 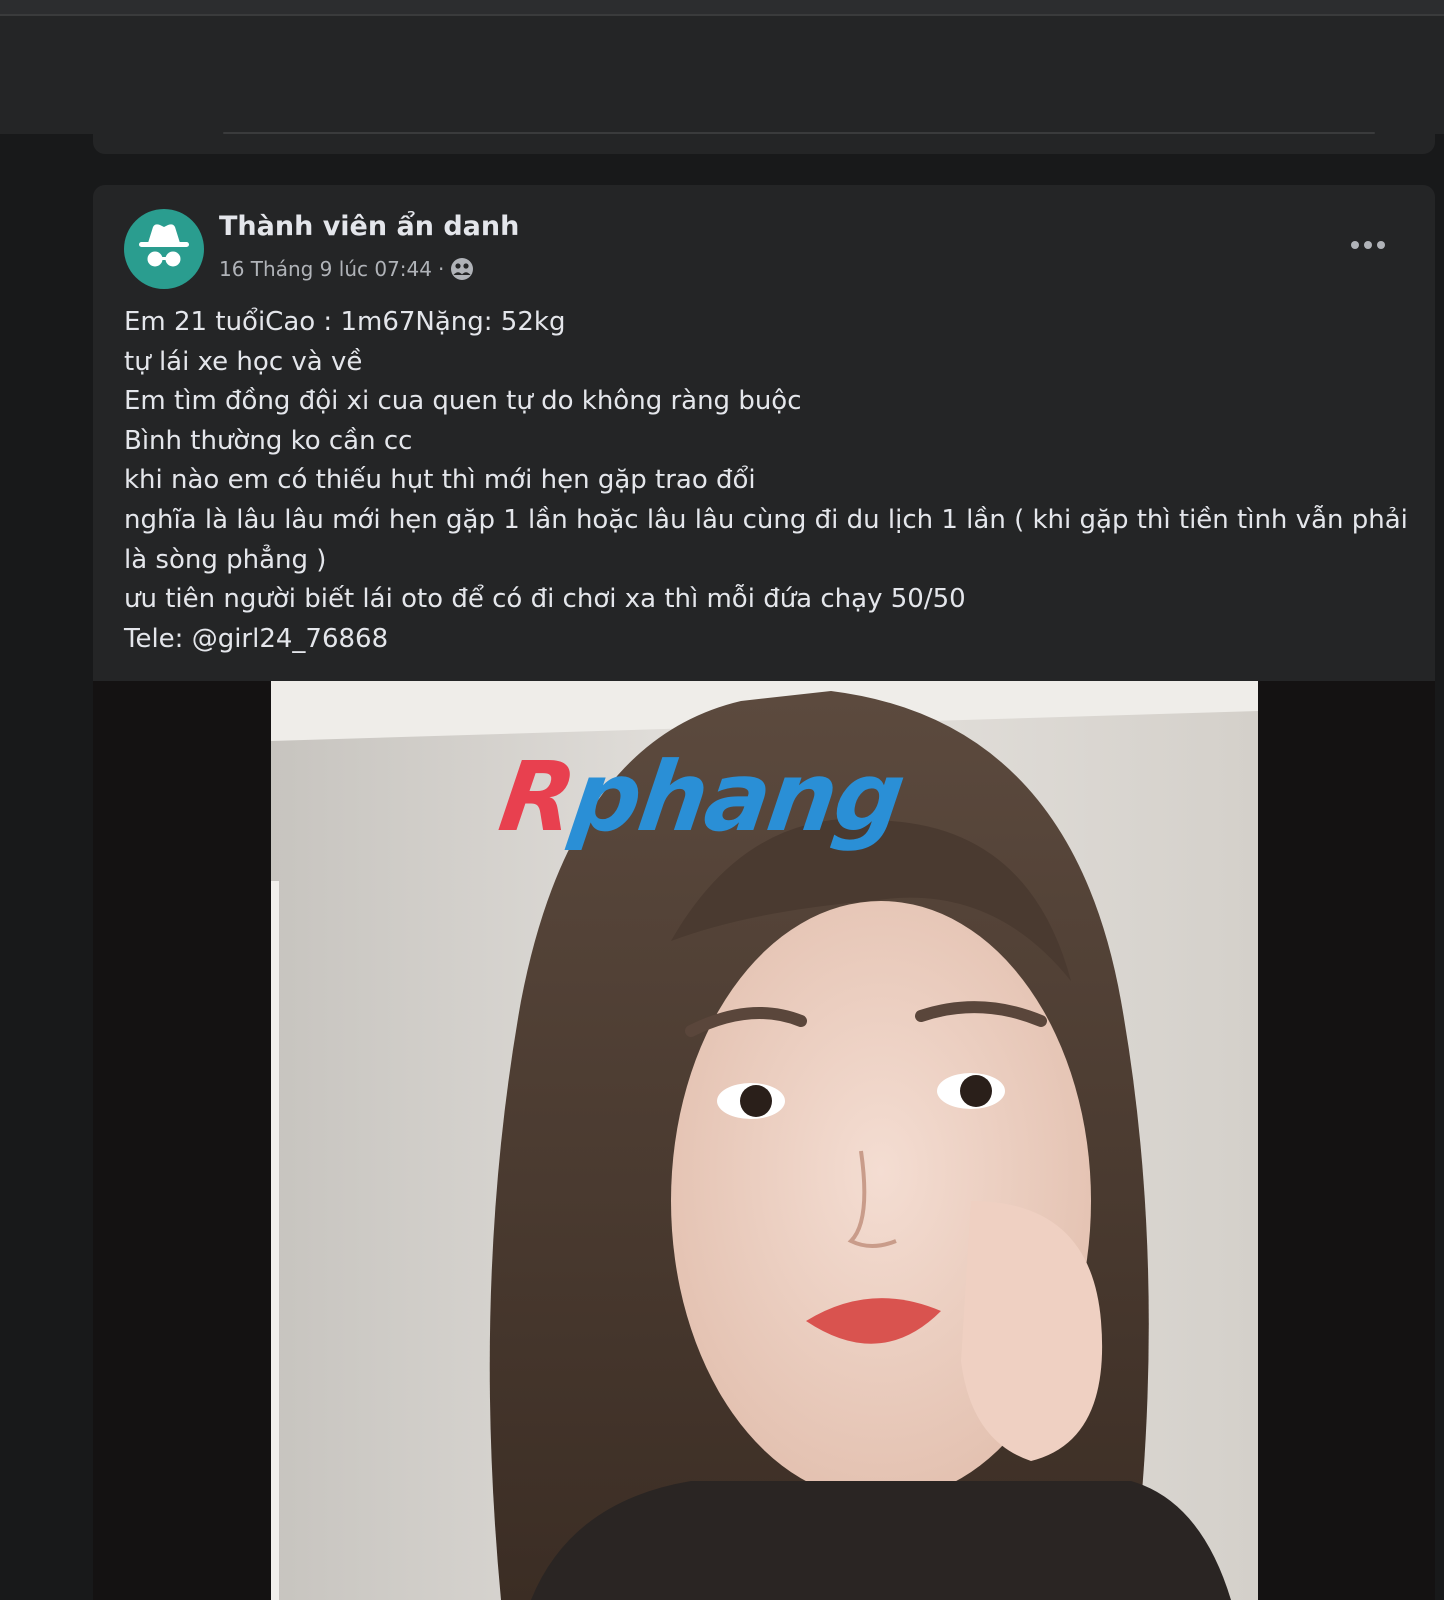 I want to click on top-strip, so click(x=722, y=8).